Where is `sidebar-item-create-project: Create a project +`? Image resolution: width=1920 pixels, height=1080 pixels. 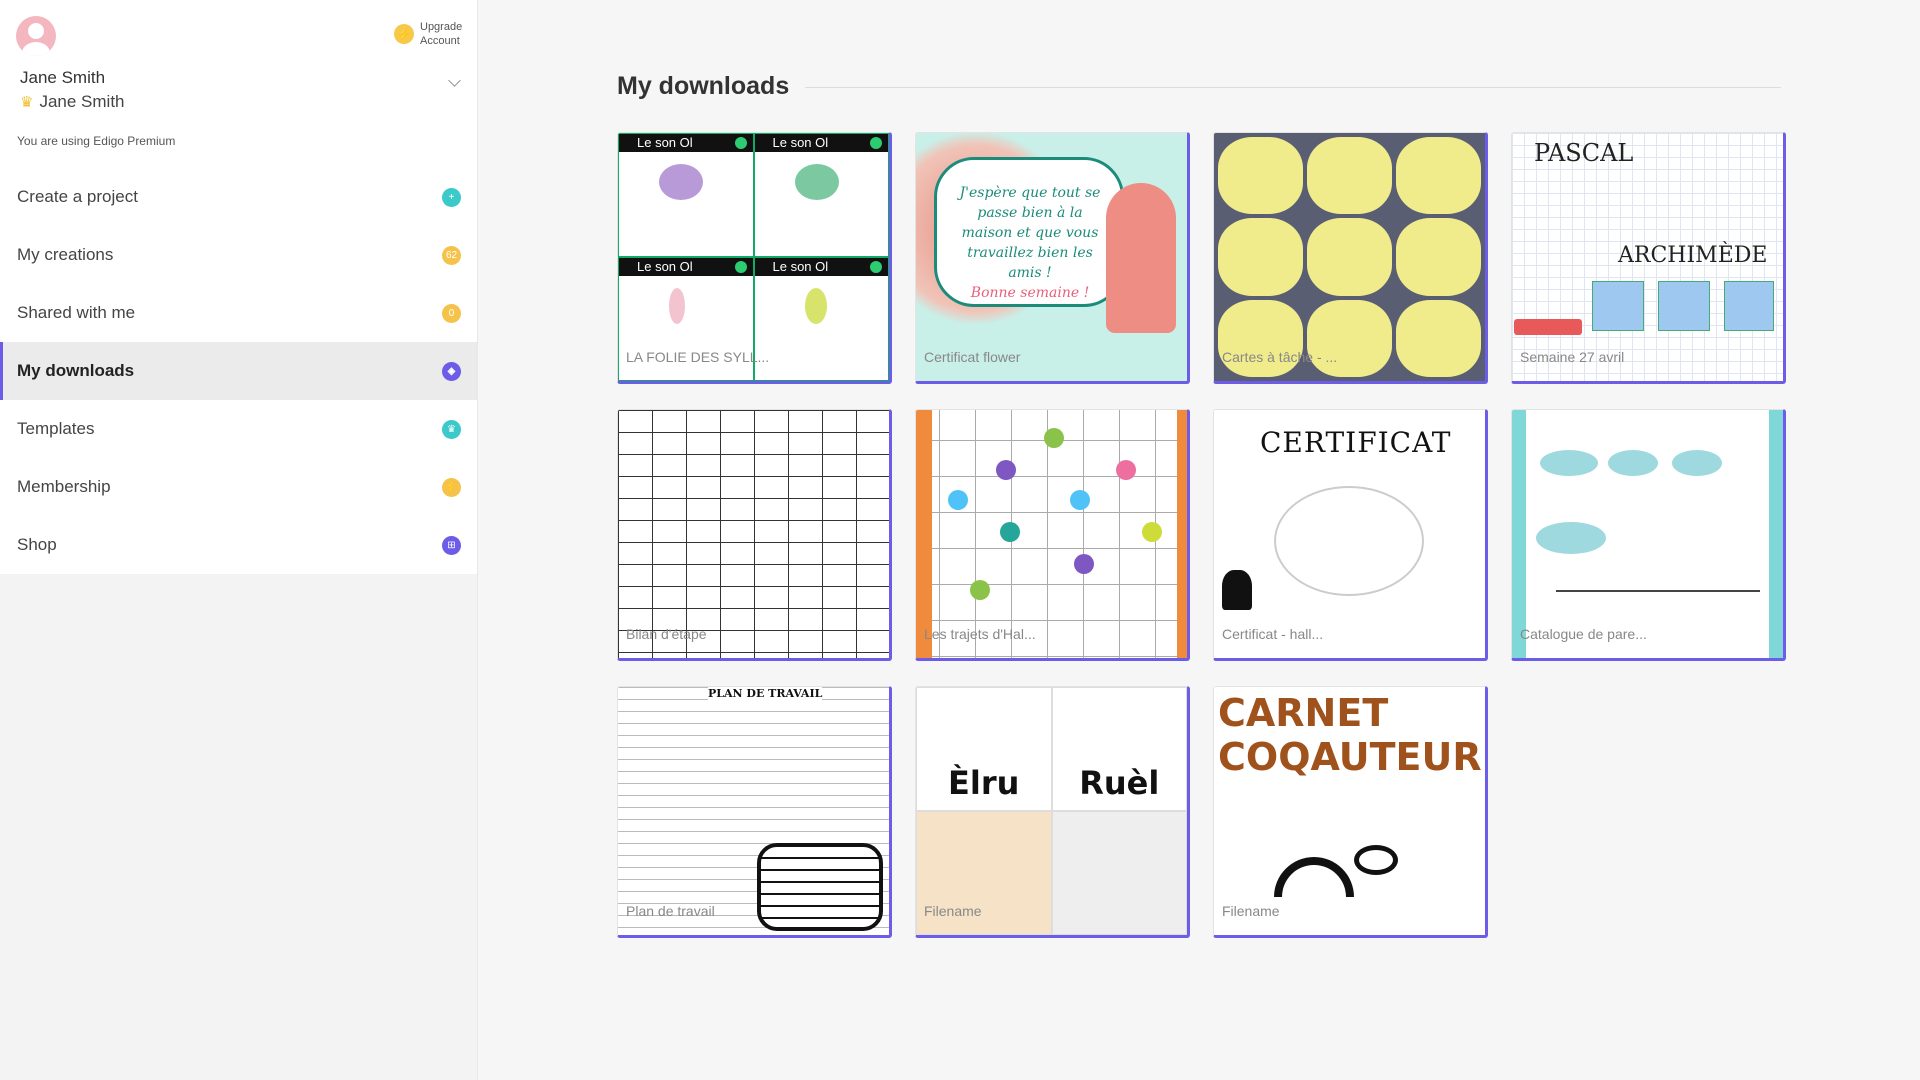 sidebar-item-create-project: Create a project + is located at coordinates (238, 197).